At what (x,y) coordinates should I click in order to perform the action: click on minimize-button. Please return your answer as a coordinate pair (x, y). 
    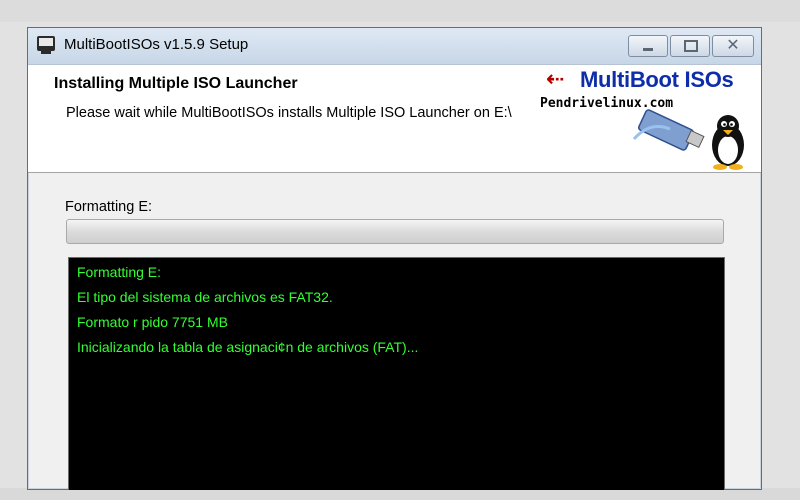
    Looking at the image, I should click on (648, 46).